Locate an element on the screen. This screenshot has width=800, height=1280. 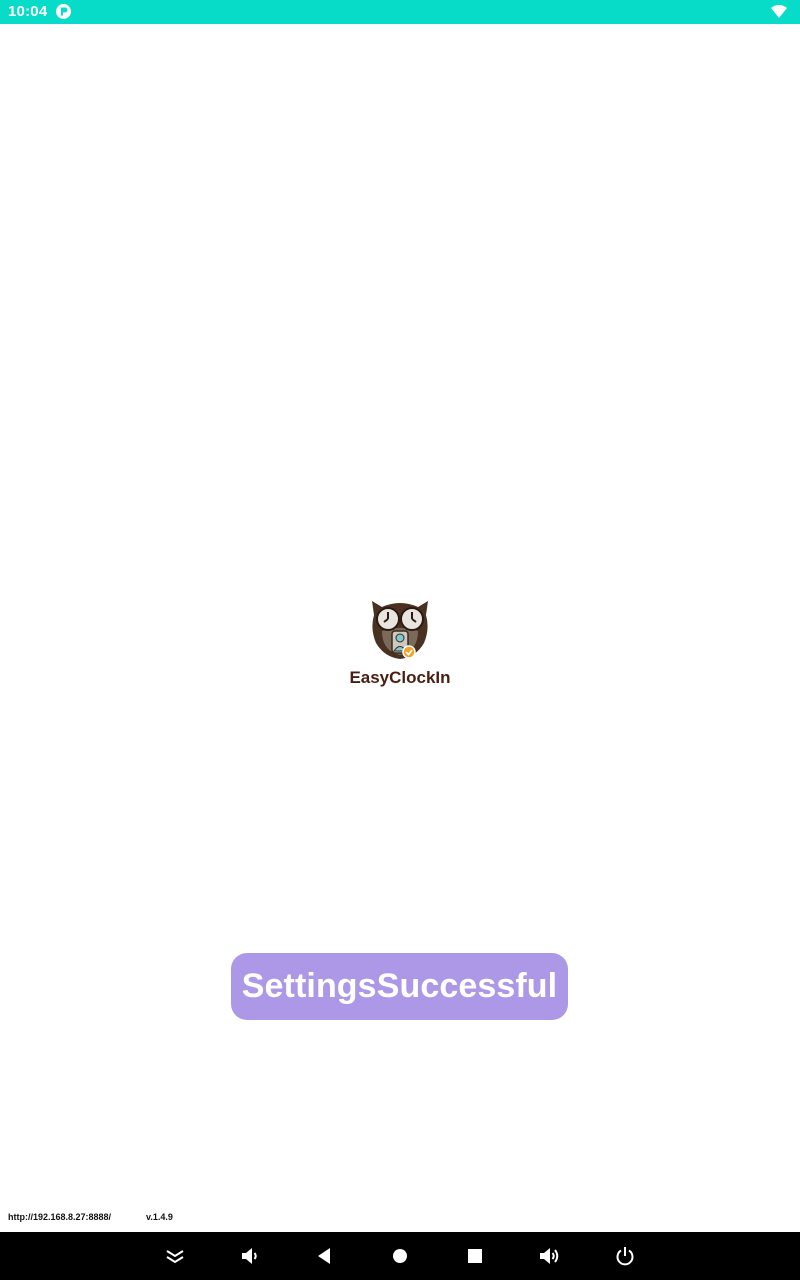
status-time: 10:04 is located at coordinates (28, 11).